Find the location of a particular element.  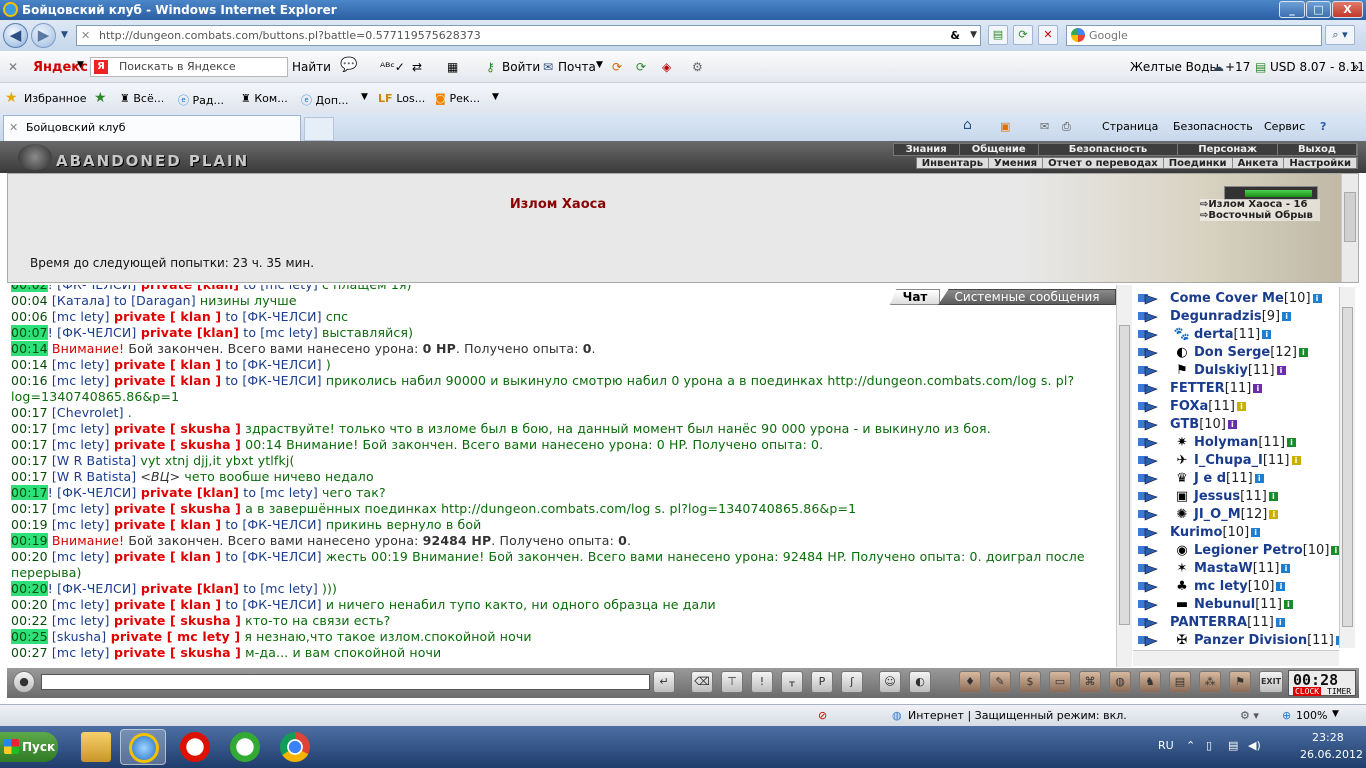

print-icon: ⎙ is located at coordinates (1066, 127).